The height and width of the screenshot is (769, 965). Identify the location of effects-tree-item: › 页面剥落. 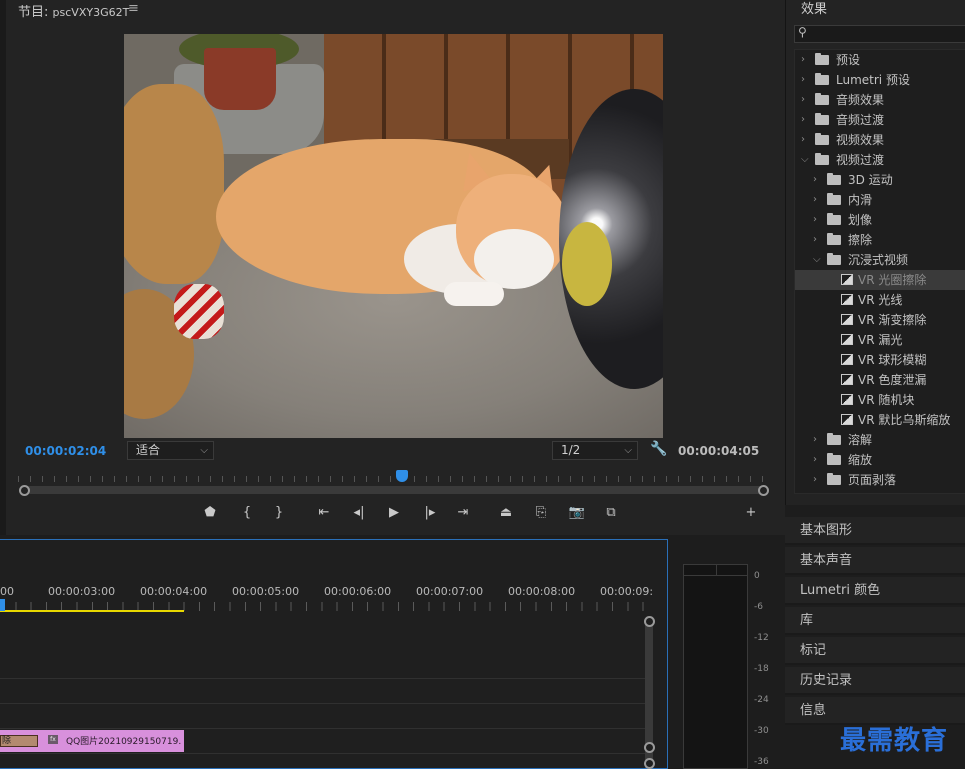
(880, 480).